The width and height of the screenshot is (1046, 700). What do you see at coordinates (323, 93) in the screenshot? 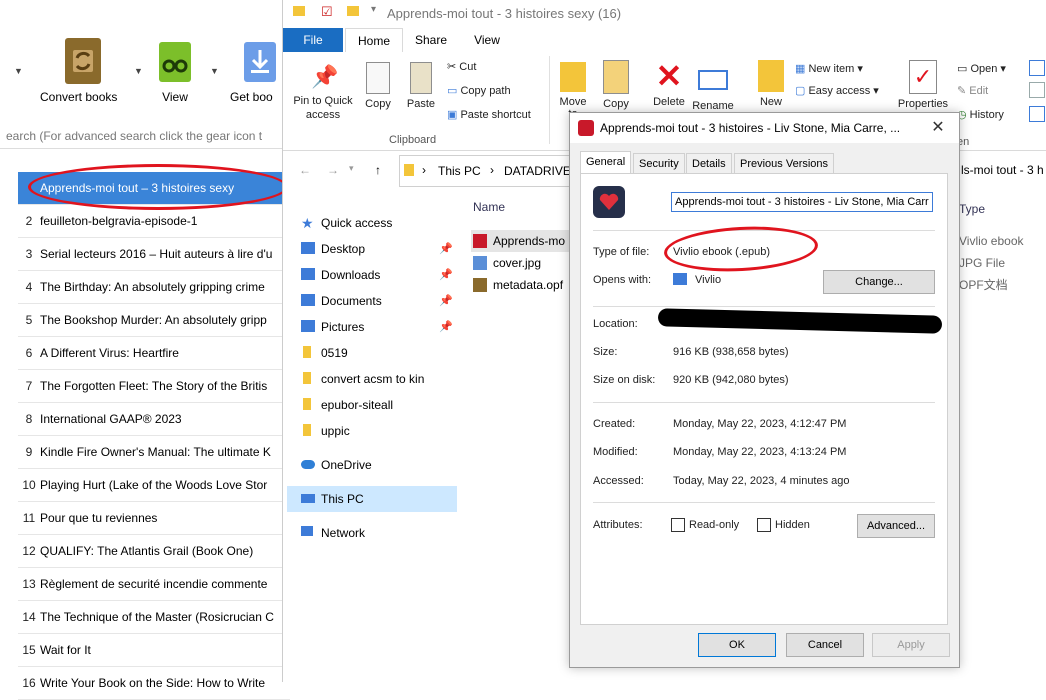
I see `pin-to-quick-access-button: 📌 Pin to Quick access` at bounding box center [323, 93].